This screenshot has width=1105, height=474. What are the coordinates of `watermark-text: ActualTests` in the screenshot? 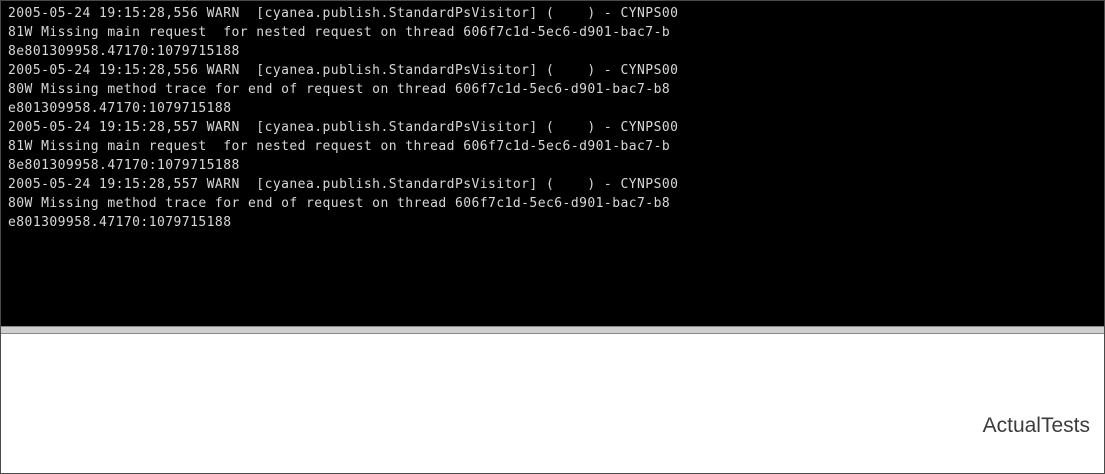 It's located at (1036, 425).